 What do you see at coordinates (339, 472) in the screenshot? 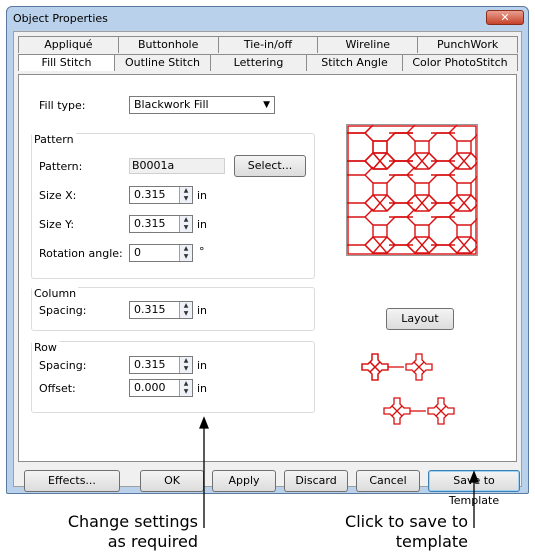
I see `callout-arrows` at bounding box center [339, 472].